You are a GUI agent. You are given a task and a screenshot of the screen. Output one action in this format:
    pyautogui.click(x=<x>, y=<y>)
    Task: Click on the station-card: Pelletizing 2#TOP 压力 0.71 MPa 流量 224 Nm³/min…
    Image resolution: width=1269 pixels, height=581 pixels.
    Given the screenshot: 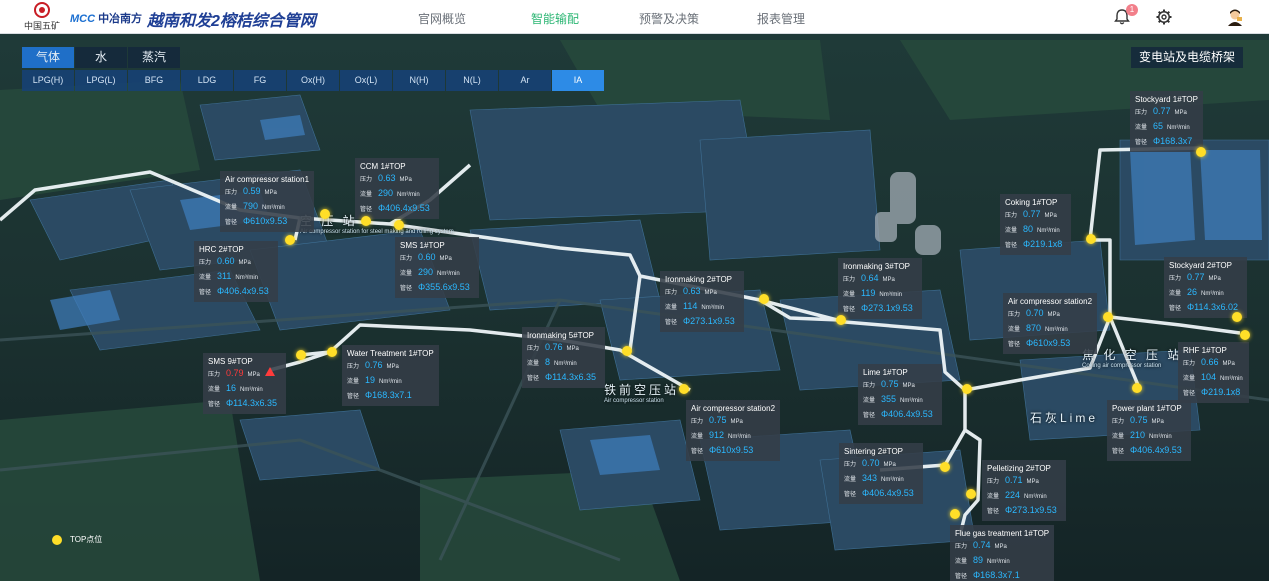 What is the action you would take?
    pyautogui.click(x=1024, y=490)
    